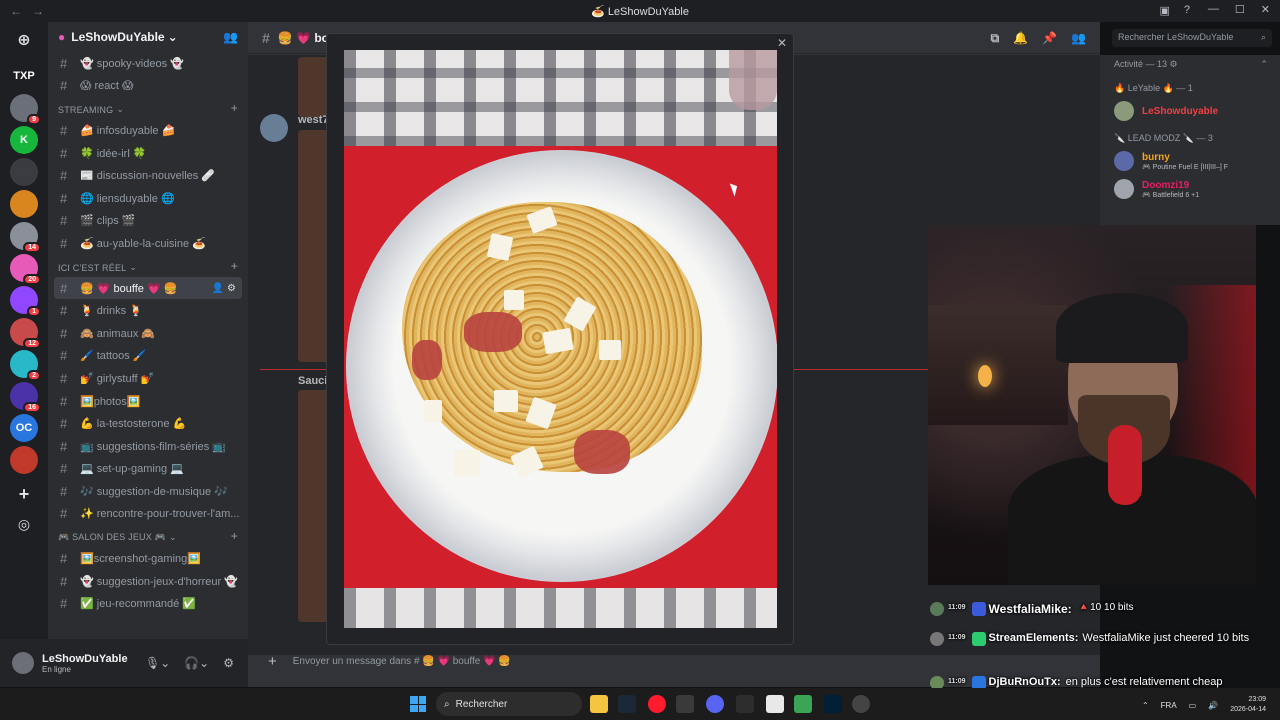 This screenshot has width=1280, height=720. What do you see at coordinates (978, 609) in the screenshot?
I see `badge-icon` at bounding box center [978, 609].